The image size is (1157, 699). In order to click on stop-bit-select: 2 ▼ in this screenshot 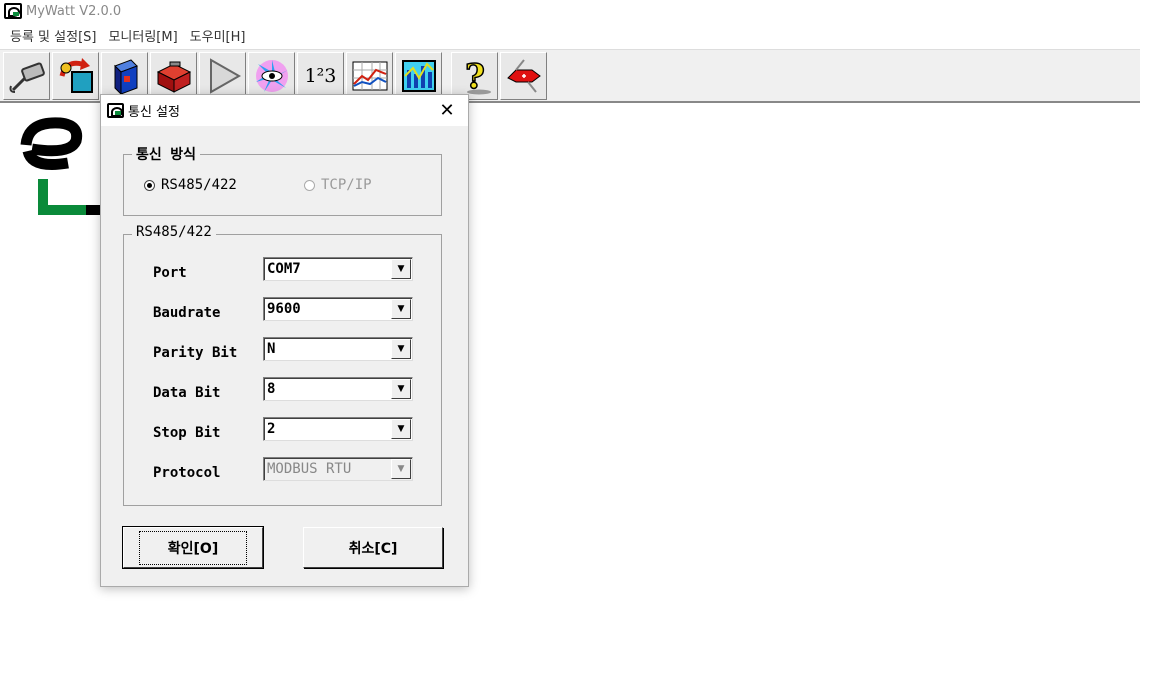, I will do `click(338, 429)`.